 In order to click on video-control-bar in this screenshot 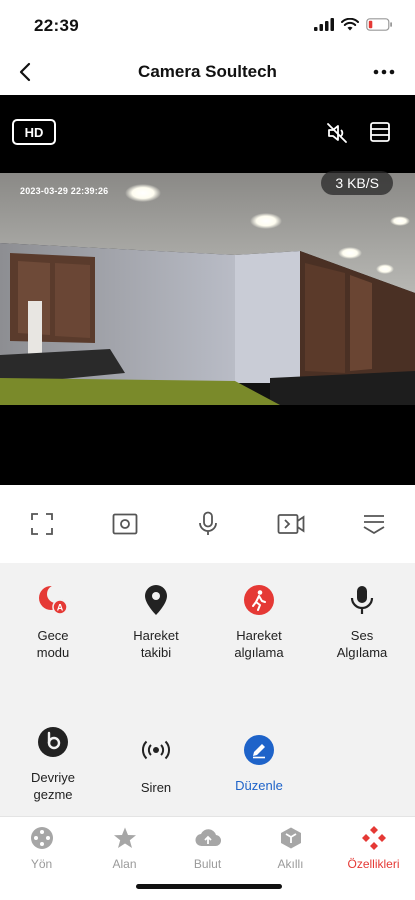, I will do `click(207, 524)`.